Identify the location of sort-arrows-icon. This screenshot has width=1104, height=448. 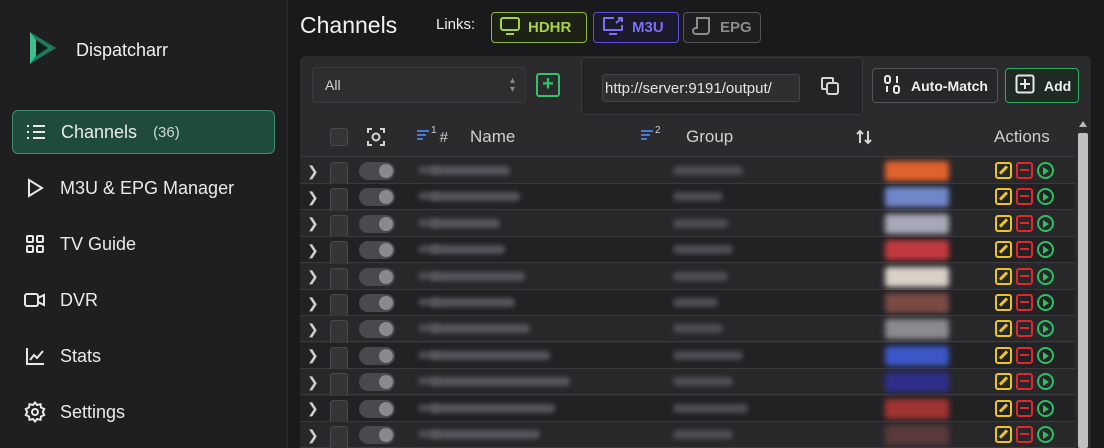
(864, 137).